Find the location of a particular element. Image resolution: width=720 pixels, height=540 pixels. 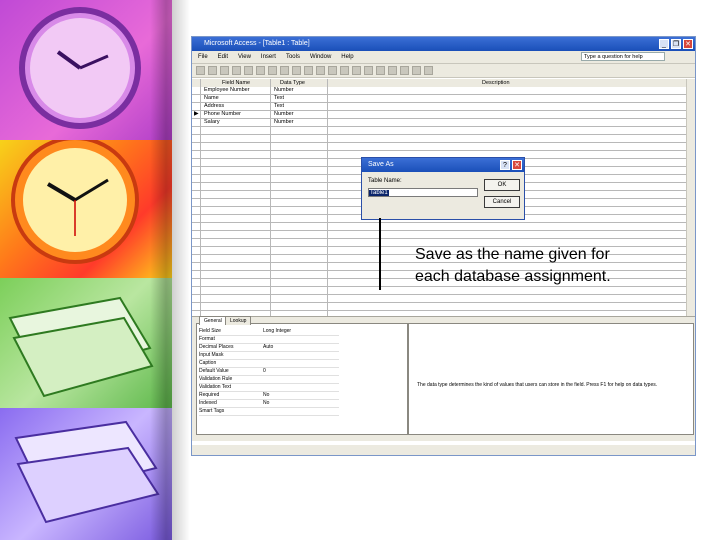

purple-papers-image is located at coordinates (86, 474).